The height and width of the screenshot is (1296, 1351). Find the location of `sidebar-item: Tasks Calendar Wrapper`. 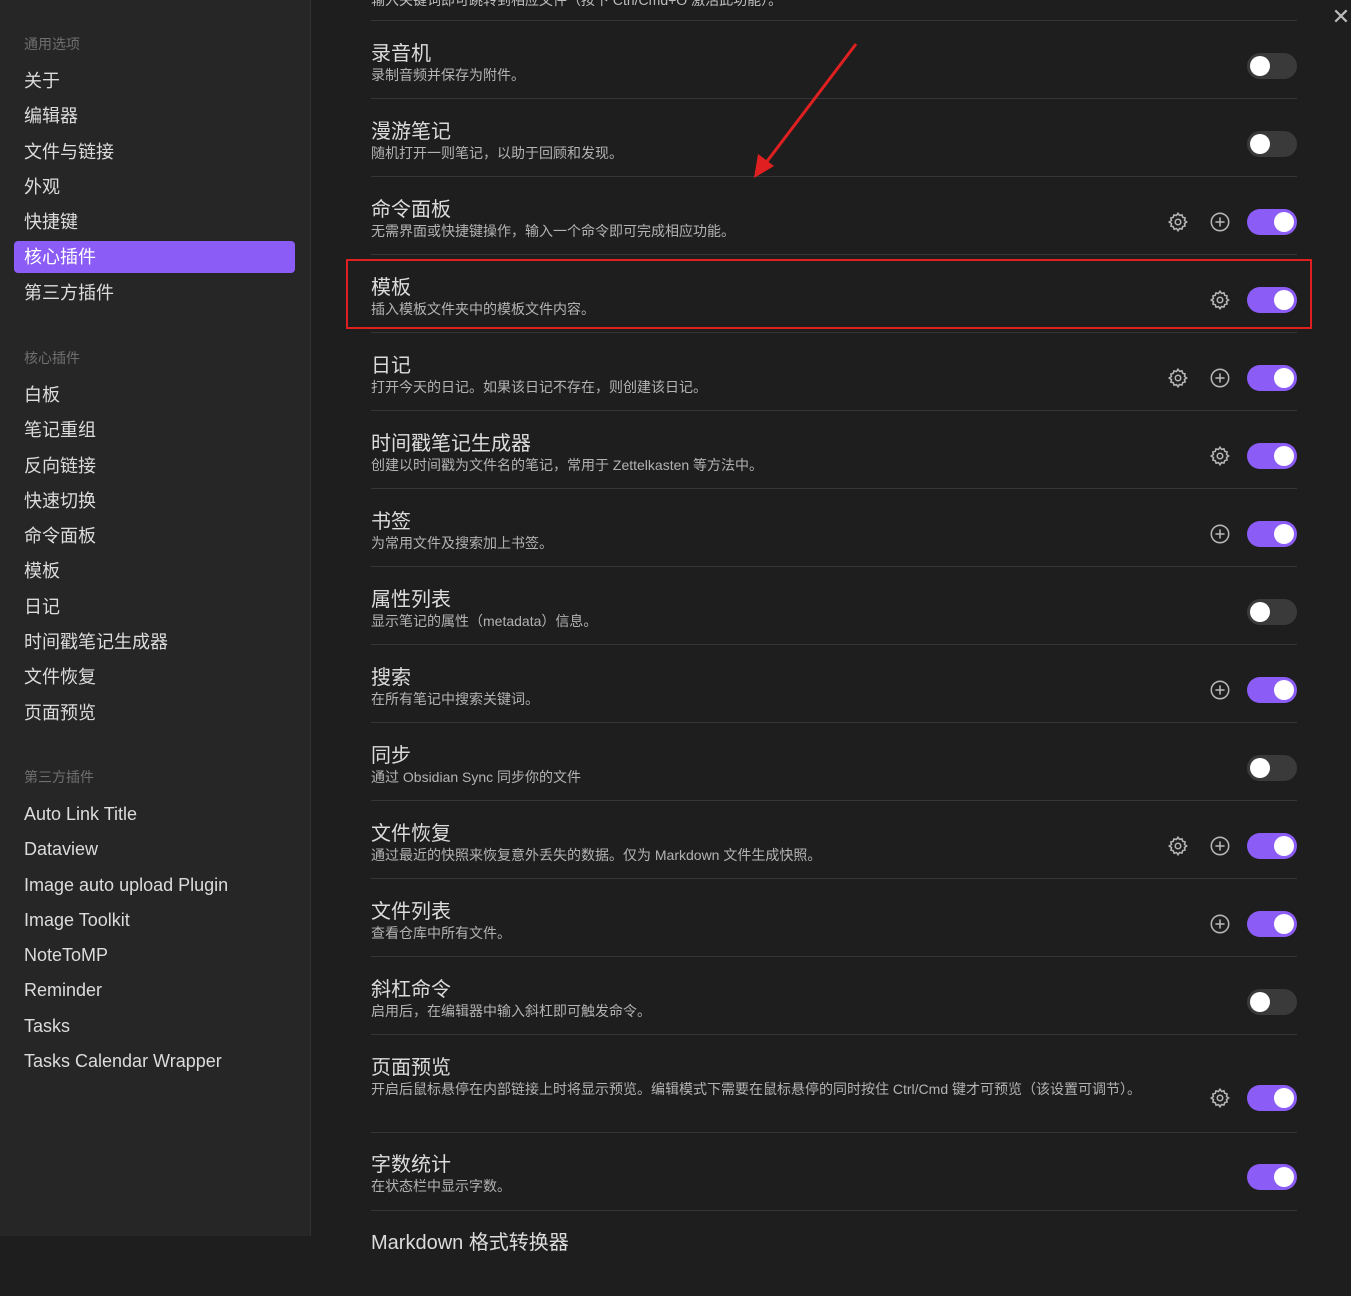

sidebar-item: Tasks Calendar Wrapper is located at coordinates (154, 1061).